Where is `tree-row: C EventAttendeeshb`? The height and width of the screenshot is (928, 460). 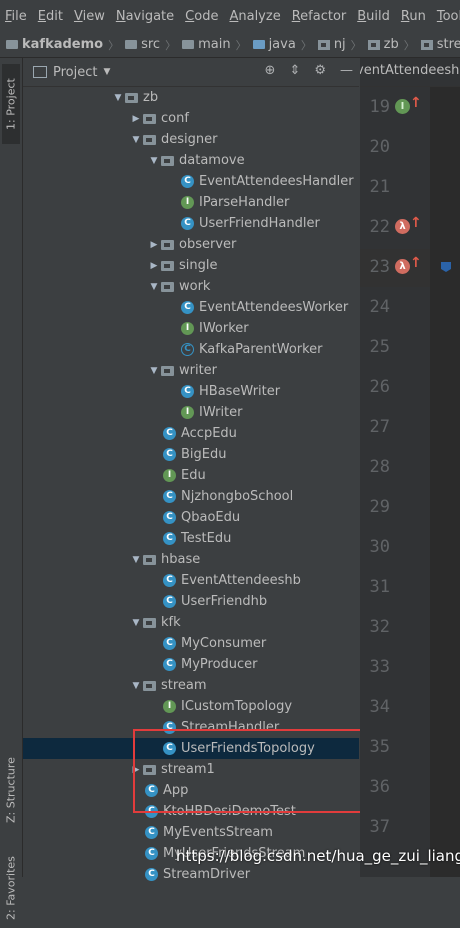 tree-row: C EventAttendeeshb is located at coordinates (191, 580).